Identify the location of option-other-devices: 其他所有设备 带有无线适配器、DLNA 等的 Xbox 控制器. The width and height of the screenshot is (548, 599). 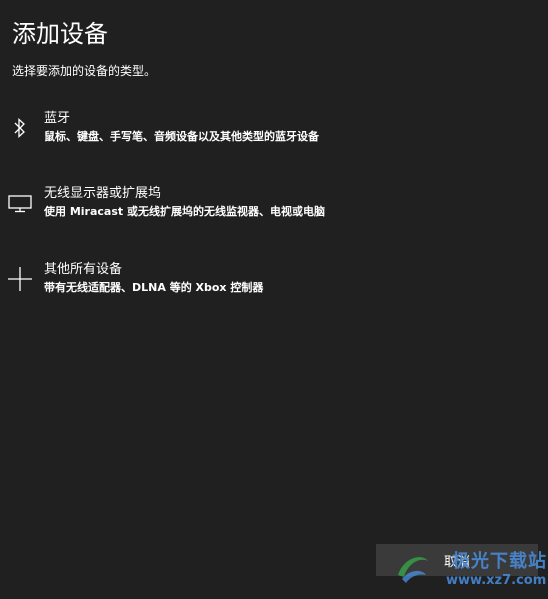
(274, 285).